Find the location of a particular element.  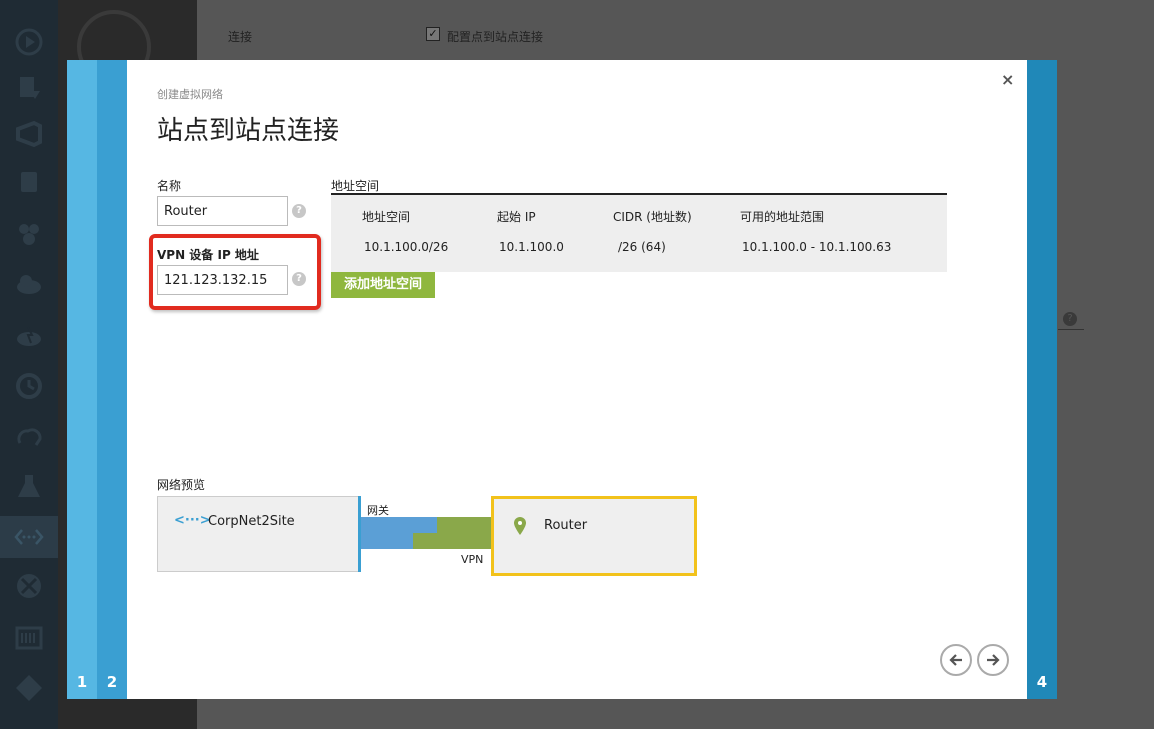

git-icon is located at coordinates (29, 688).